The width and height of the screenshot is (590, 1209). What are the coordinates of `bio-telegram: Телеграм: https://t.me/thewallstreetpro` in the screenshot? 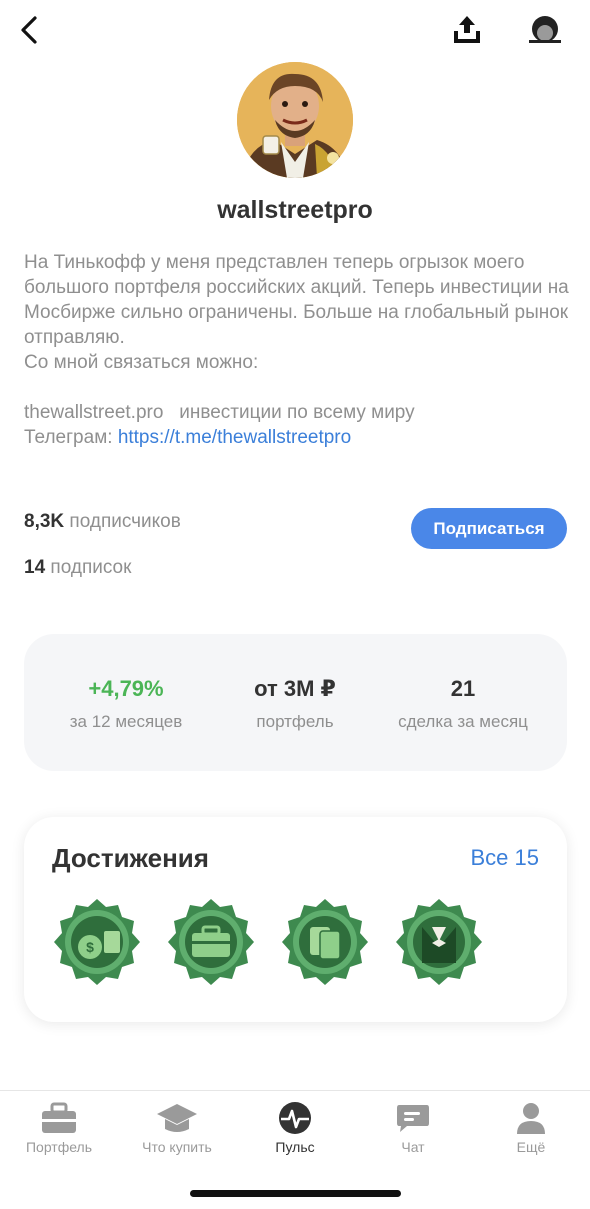 It's located at (296, 437).